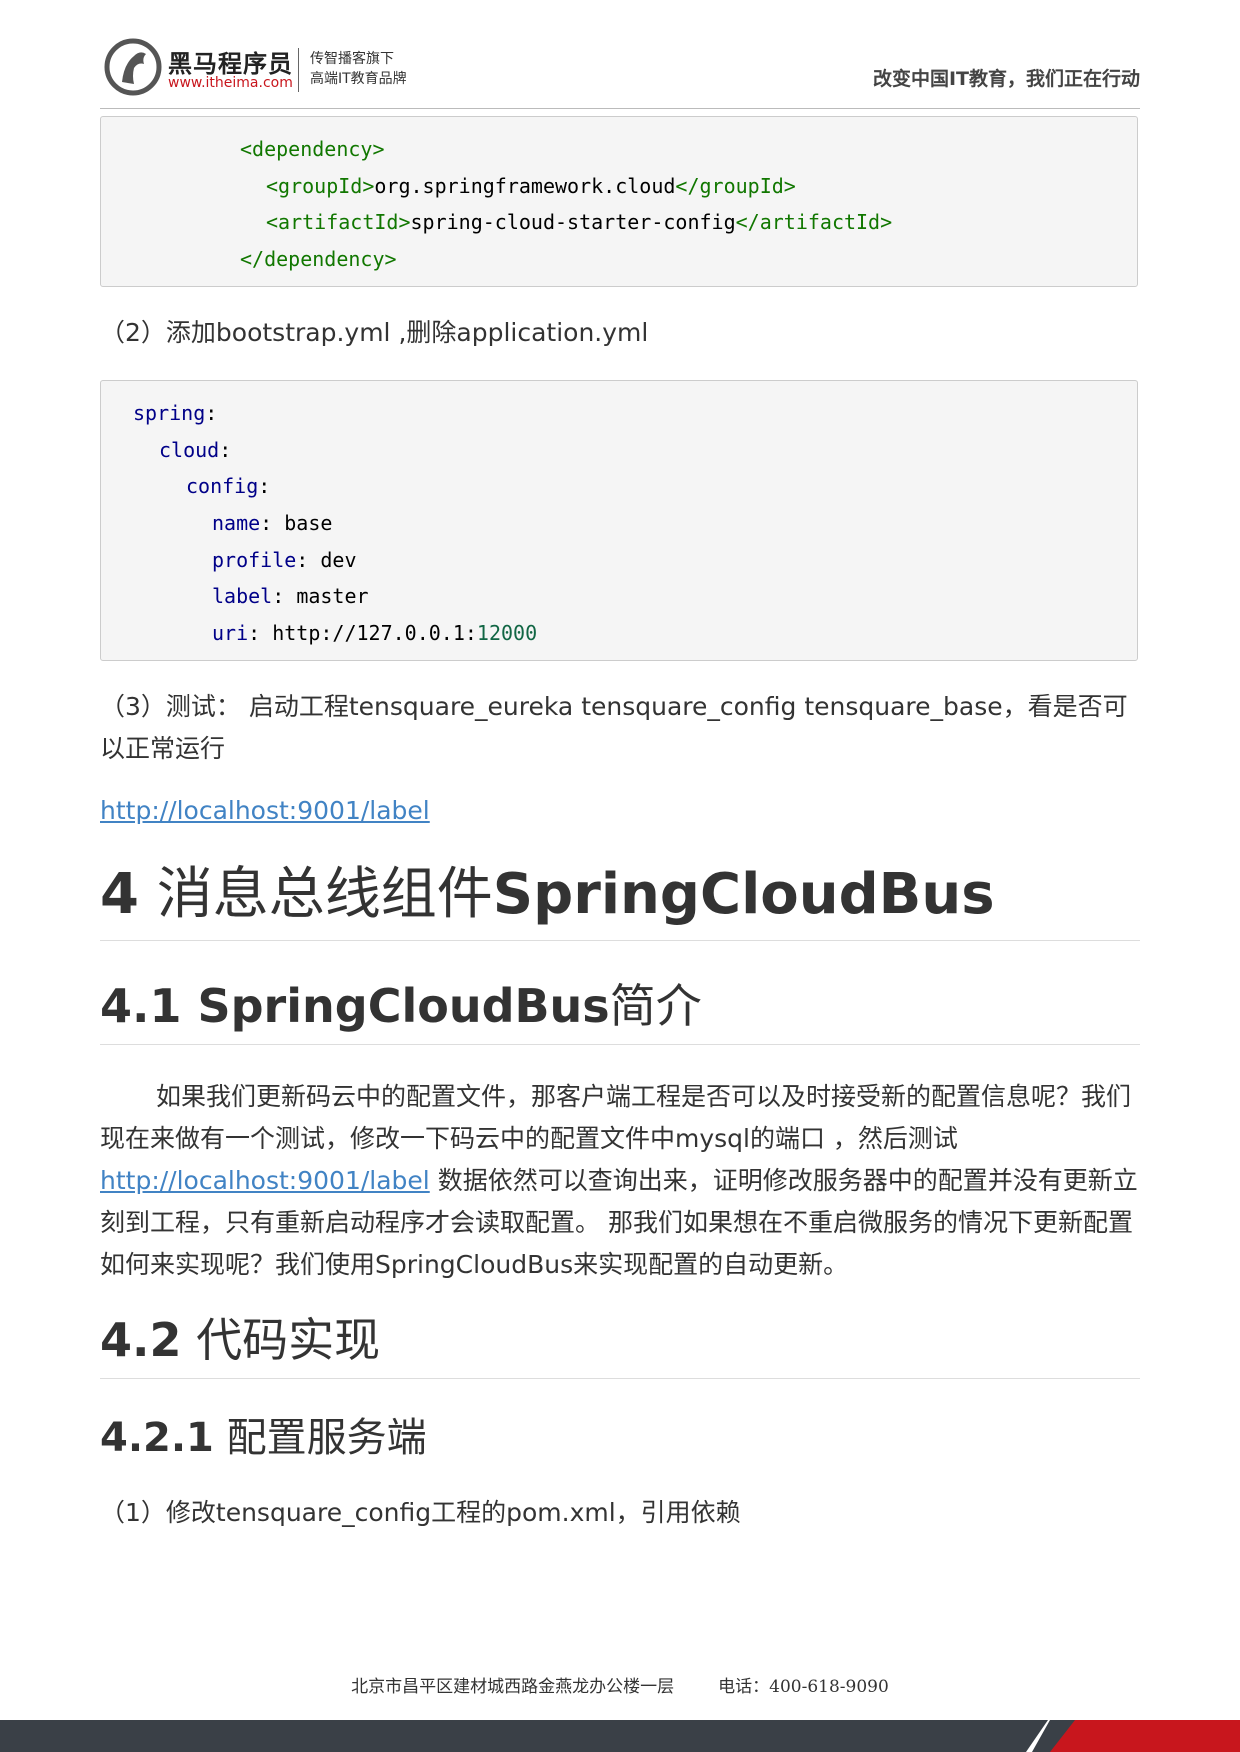 This screenshot has height=1752, width=1240. I want to click on xml-tag: <dependency>, so click(312, 149).